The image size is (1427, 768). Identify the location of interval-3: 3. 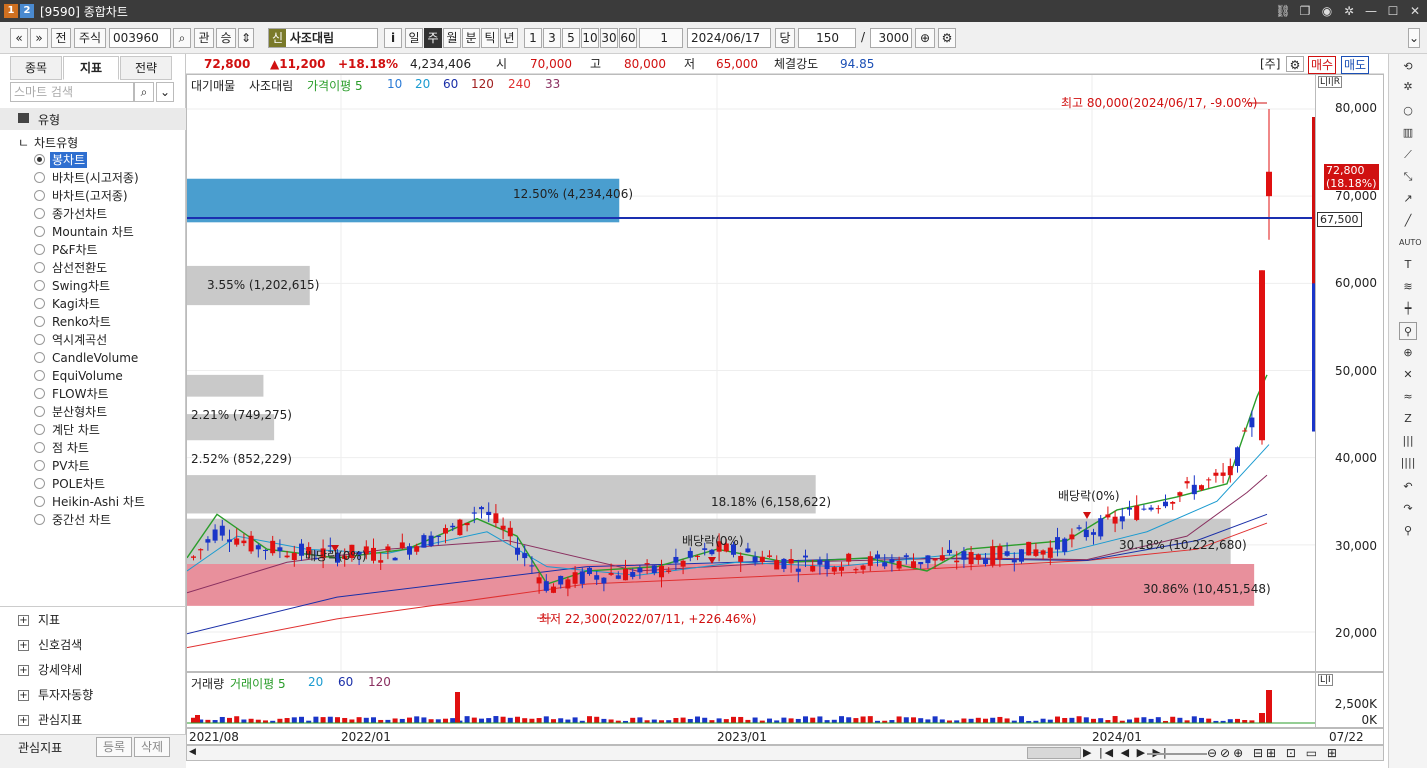
(552, 38).